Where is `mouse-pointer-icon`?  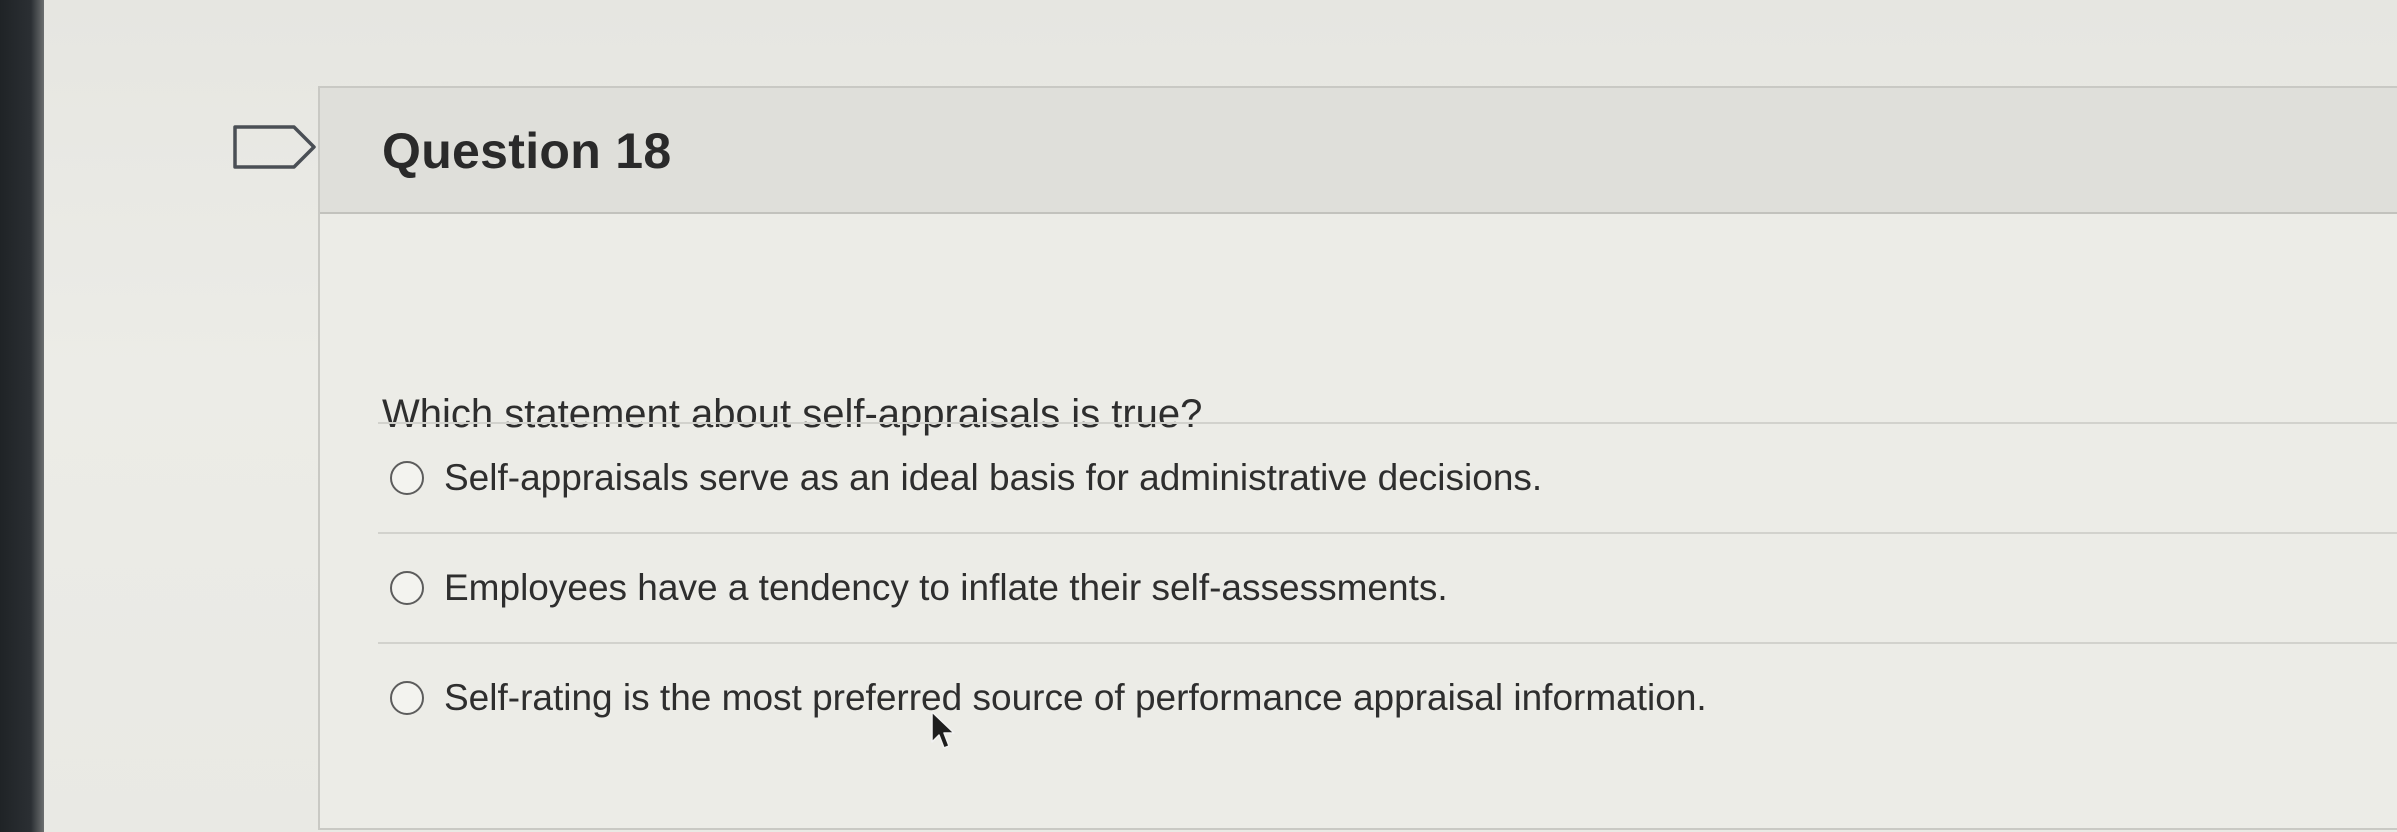
mouse-pointer-icon is located at coordinates (943, 730).